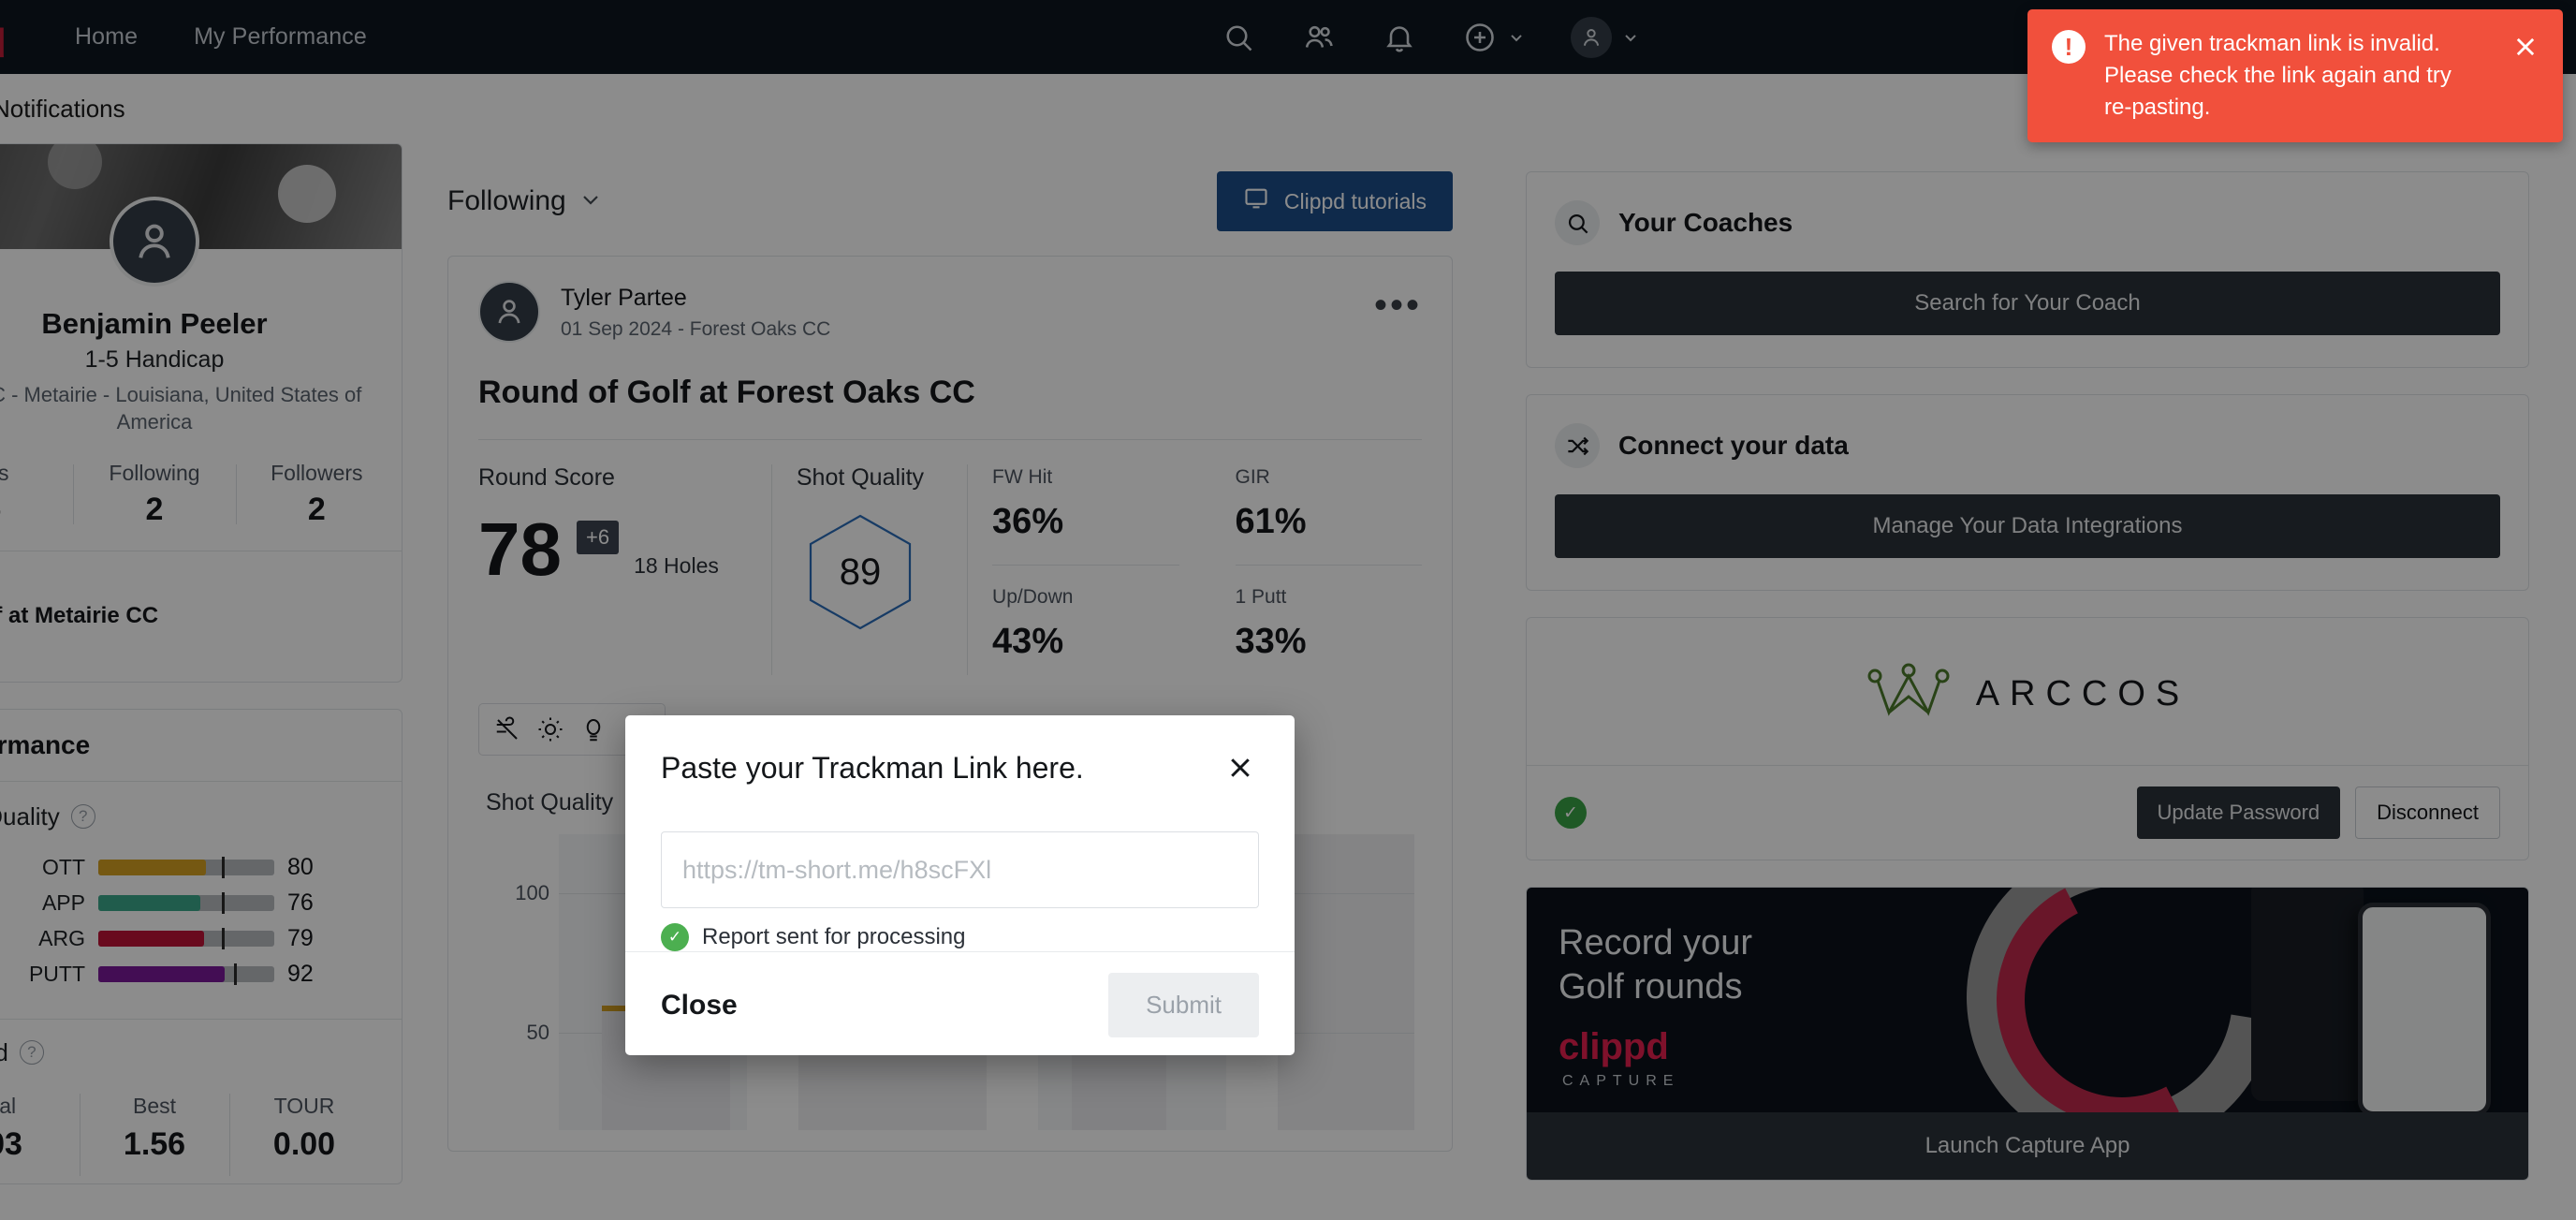  Describe the element at coordinates (2069, 47) in the screenshot. I see `alert-icon: !` at that location.